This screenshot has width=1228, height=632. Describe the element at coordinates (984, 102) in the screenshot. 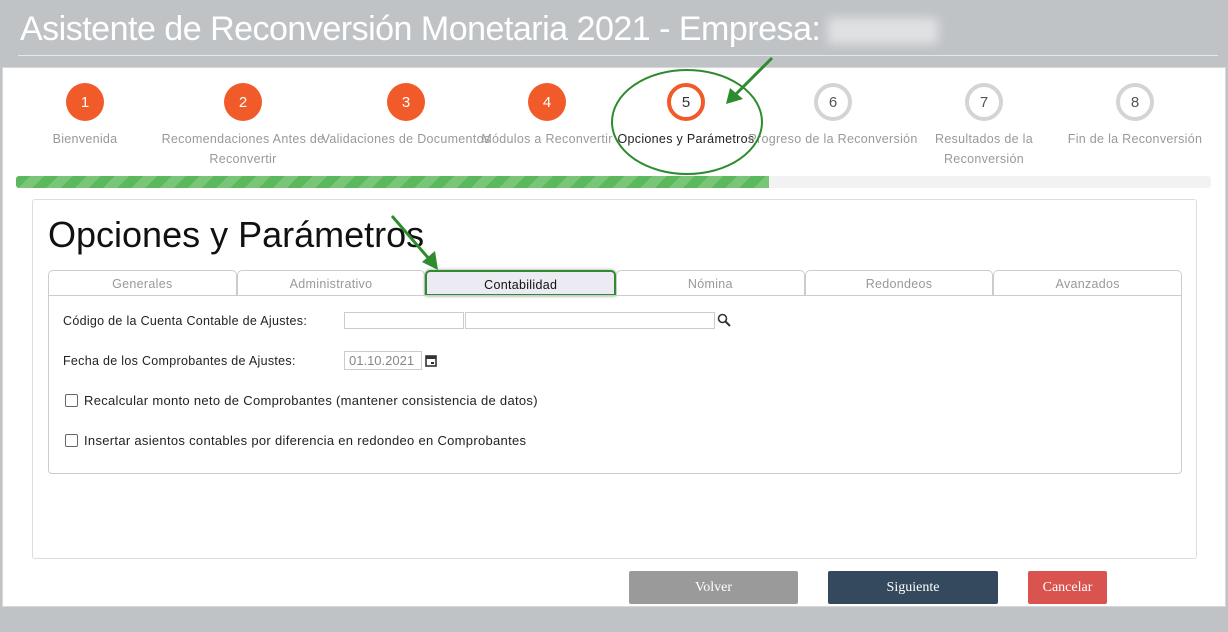

I see `step-number: 7` at that location.